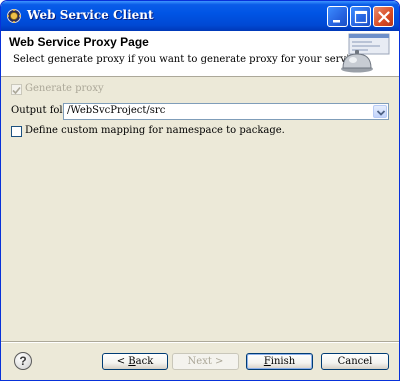  What do you see at coordinates (116, 110) in the screenshot?
I see `output-folder-value: /WebSvcProject/src` at bounding box center [116, 110].